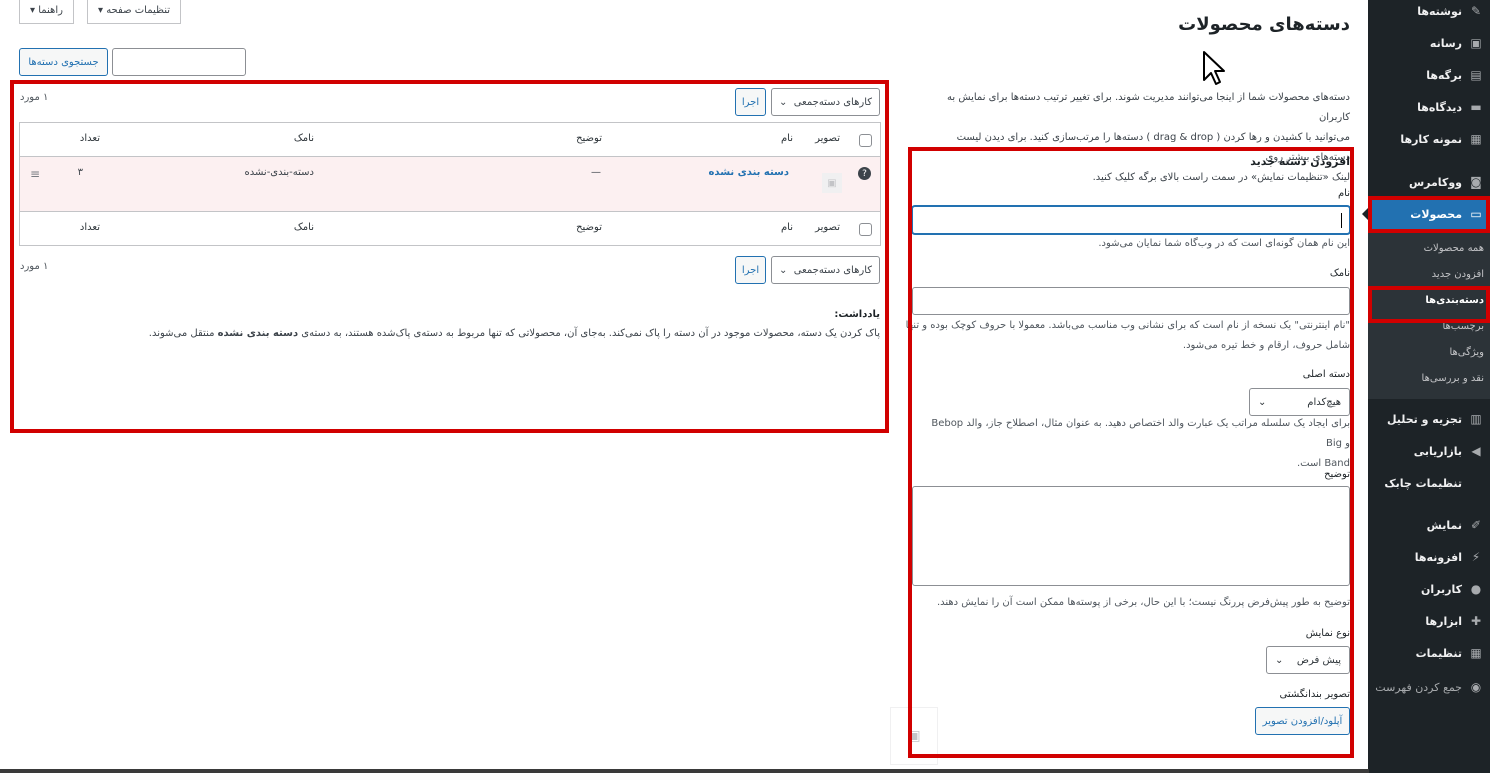  Describe the element at coordinates (1327, 633) in the screenshot. I see `display-type-label: نوع نمایش` at that location.